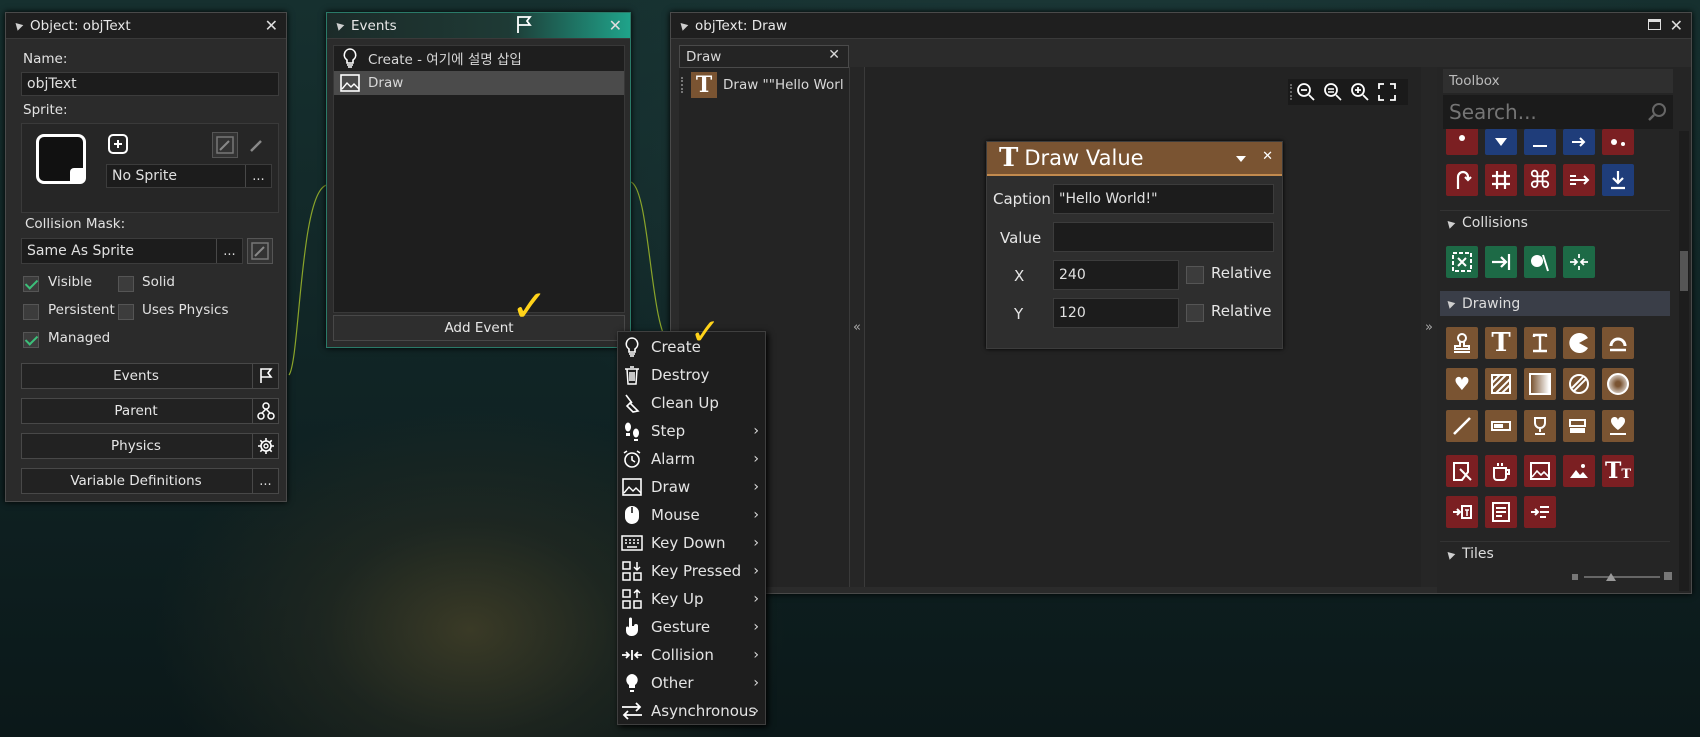  What do you see at coordinates (1555, 553) in the screenshot?
I see `toolbox-section-tiles: Tiles` at bounding box center [1555, 553].